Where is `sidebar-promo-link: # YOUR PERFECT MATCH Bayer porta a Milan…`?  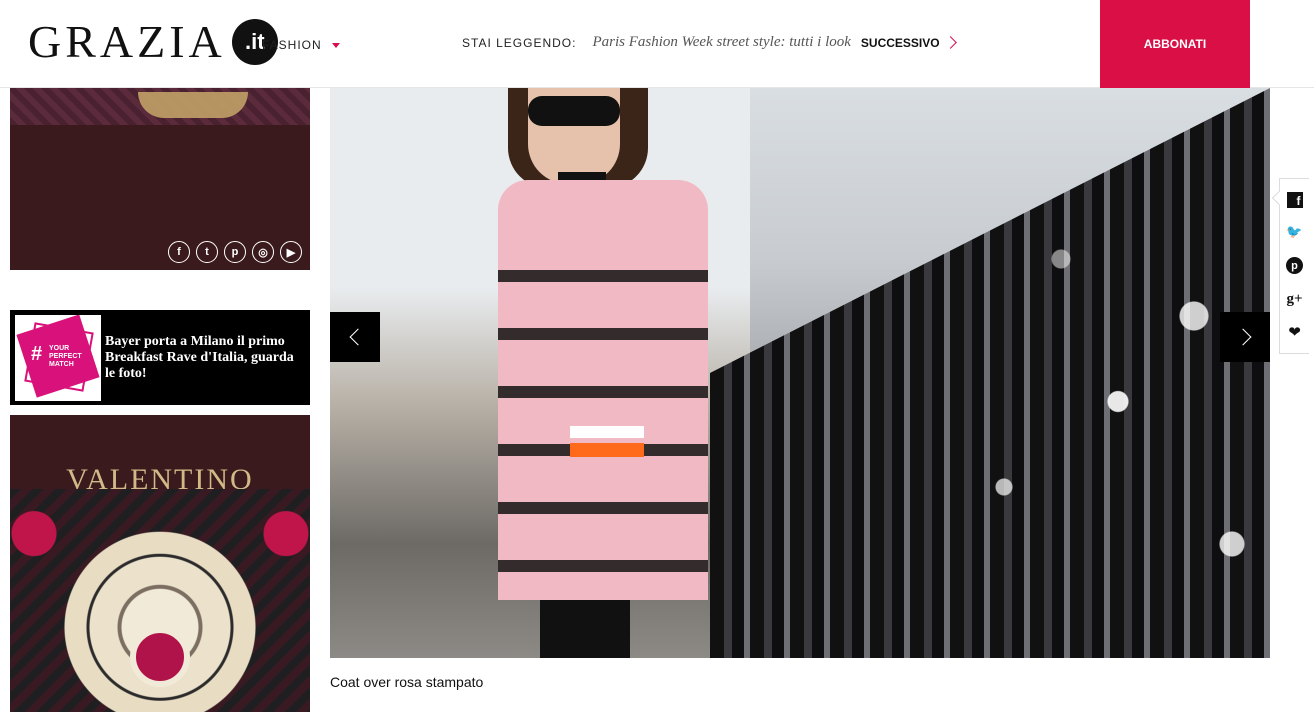 sidebar-promo-link: # YOUR PERFECT MATCH Bayer porta a Milan… is located at coordinates (160, 357).